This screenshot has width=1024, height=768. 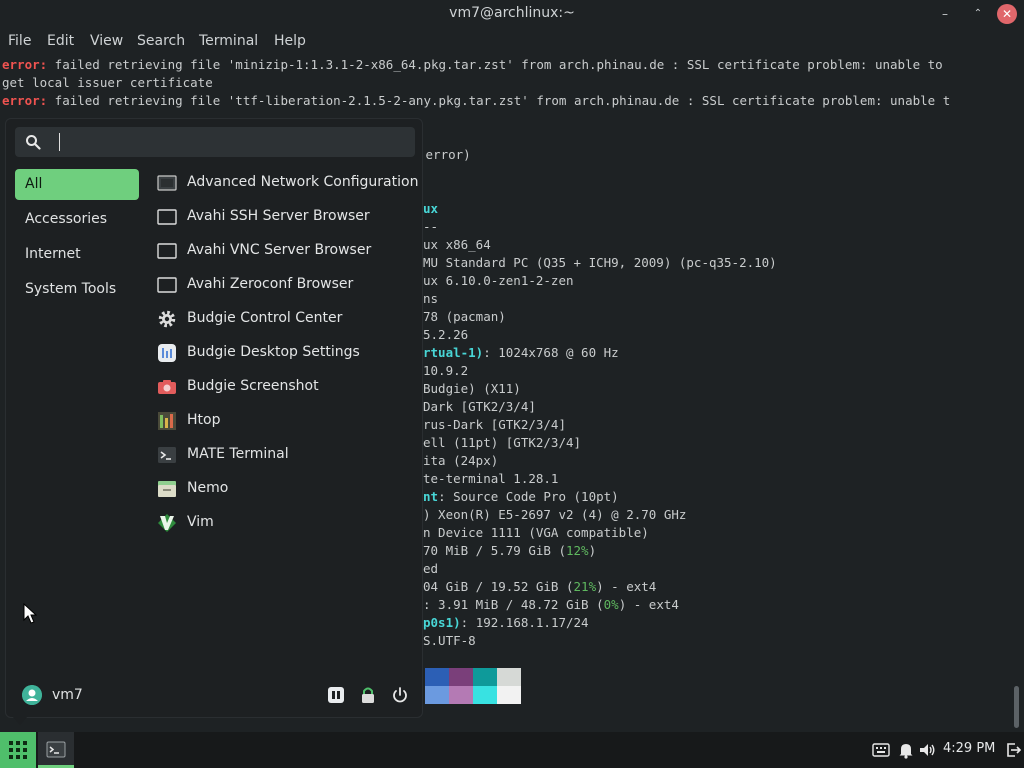 I want to click on menu-bar: File Edit View Search Terminal Help, so click(x=512, y=42).